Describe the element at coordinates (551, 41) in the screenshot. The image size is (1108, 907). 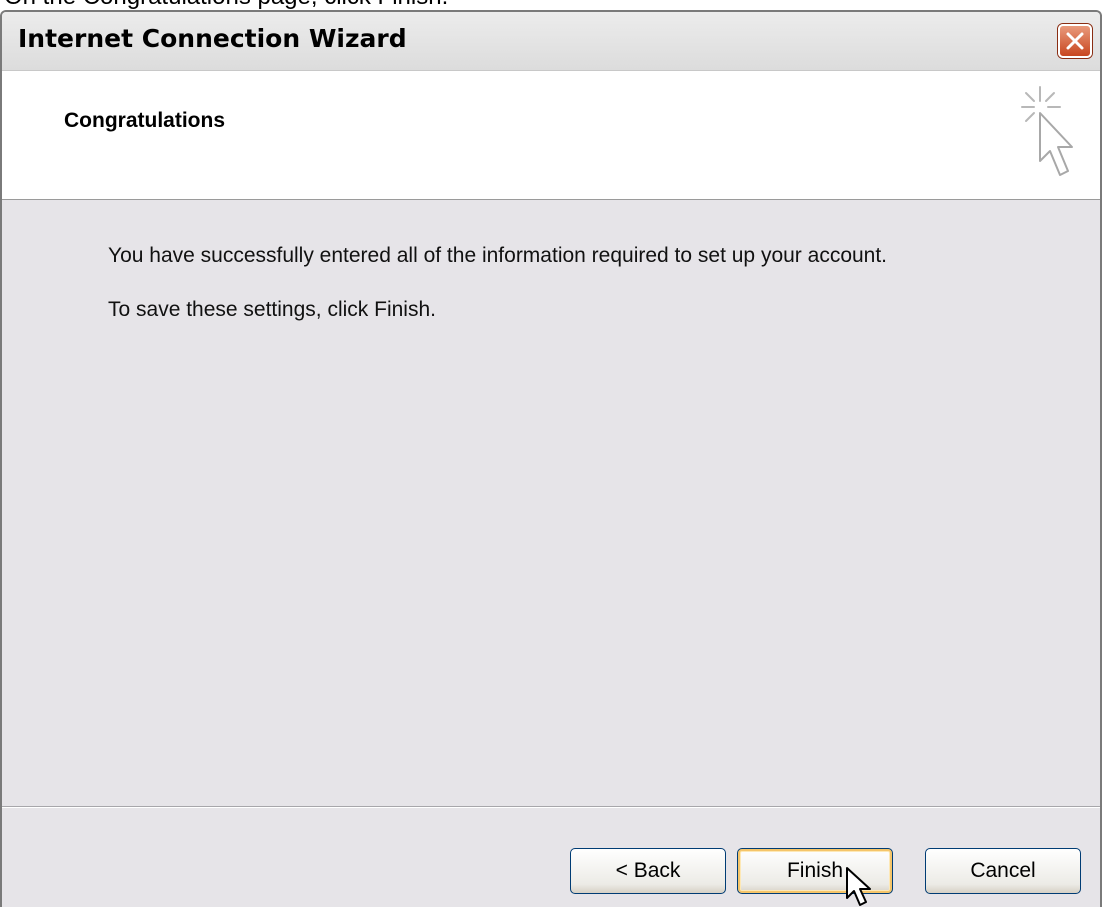
I see `title-bar: Internet Connection Wizard` at that location.